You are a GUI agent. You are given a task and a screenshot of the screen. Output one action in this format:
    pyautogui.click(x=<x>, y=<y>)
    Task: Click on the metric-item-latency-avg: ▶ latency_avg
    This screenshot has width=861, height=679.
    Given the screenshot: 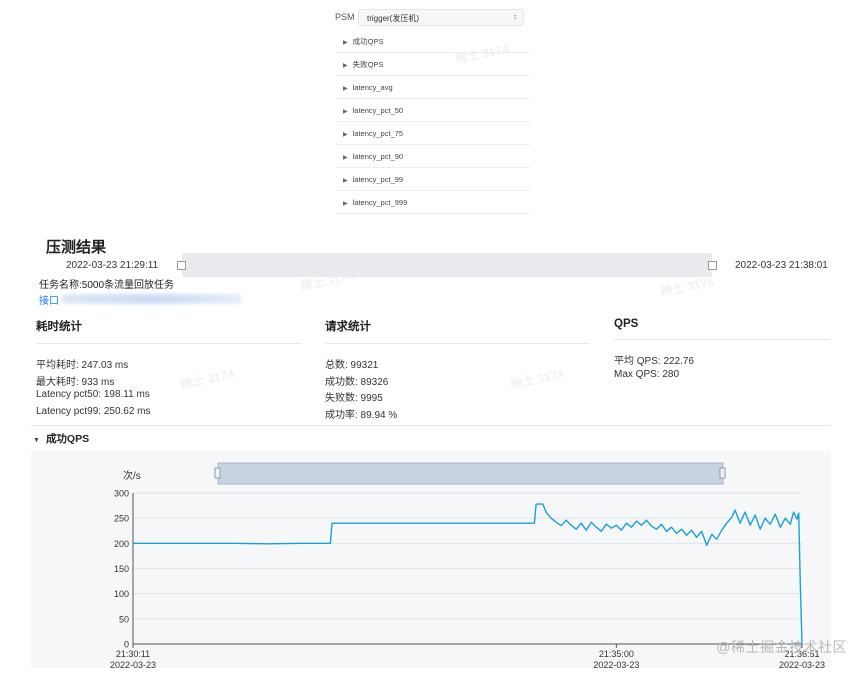 What is the action you would take?
    pyautogui.click(x=433, y=88)
    